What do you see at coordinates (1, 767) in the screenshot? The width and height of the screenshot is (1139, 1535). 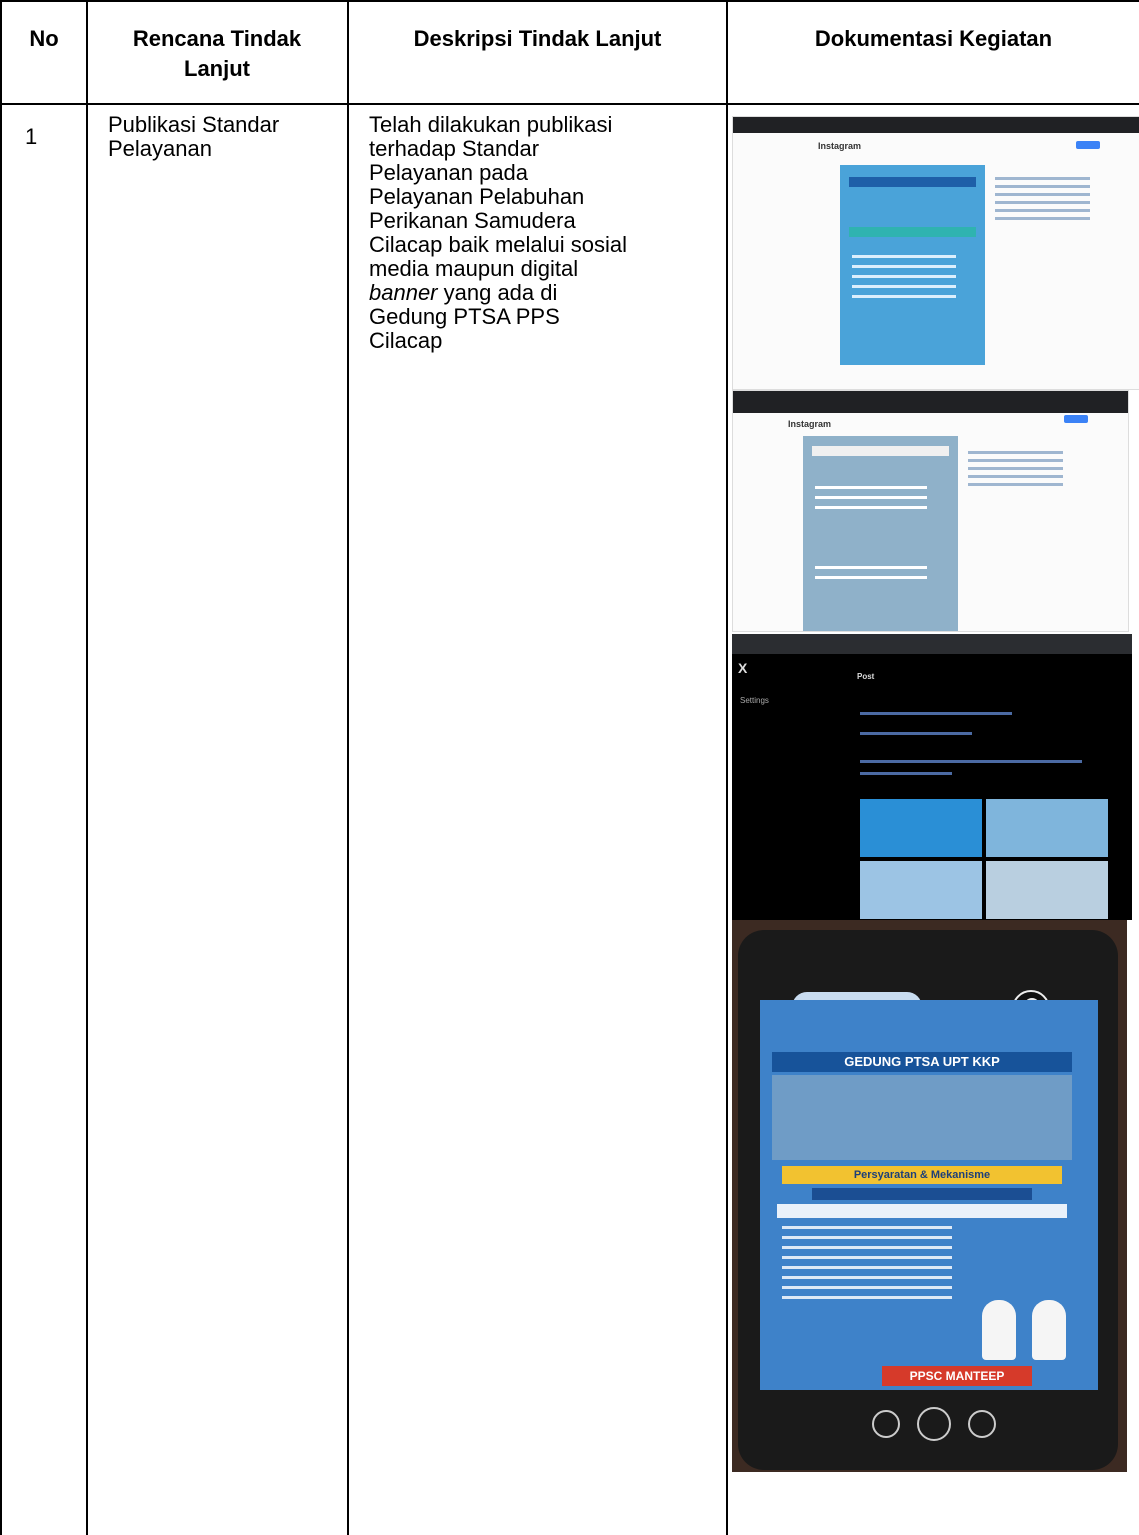 I see `table-left-border` at bounding box center [1, 767].